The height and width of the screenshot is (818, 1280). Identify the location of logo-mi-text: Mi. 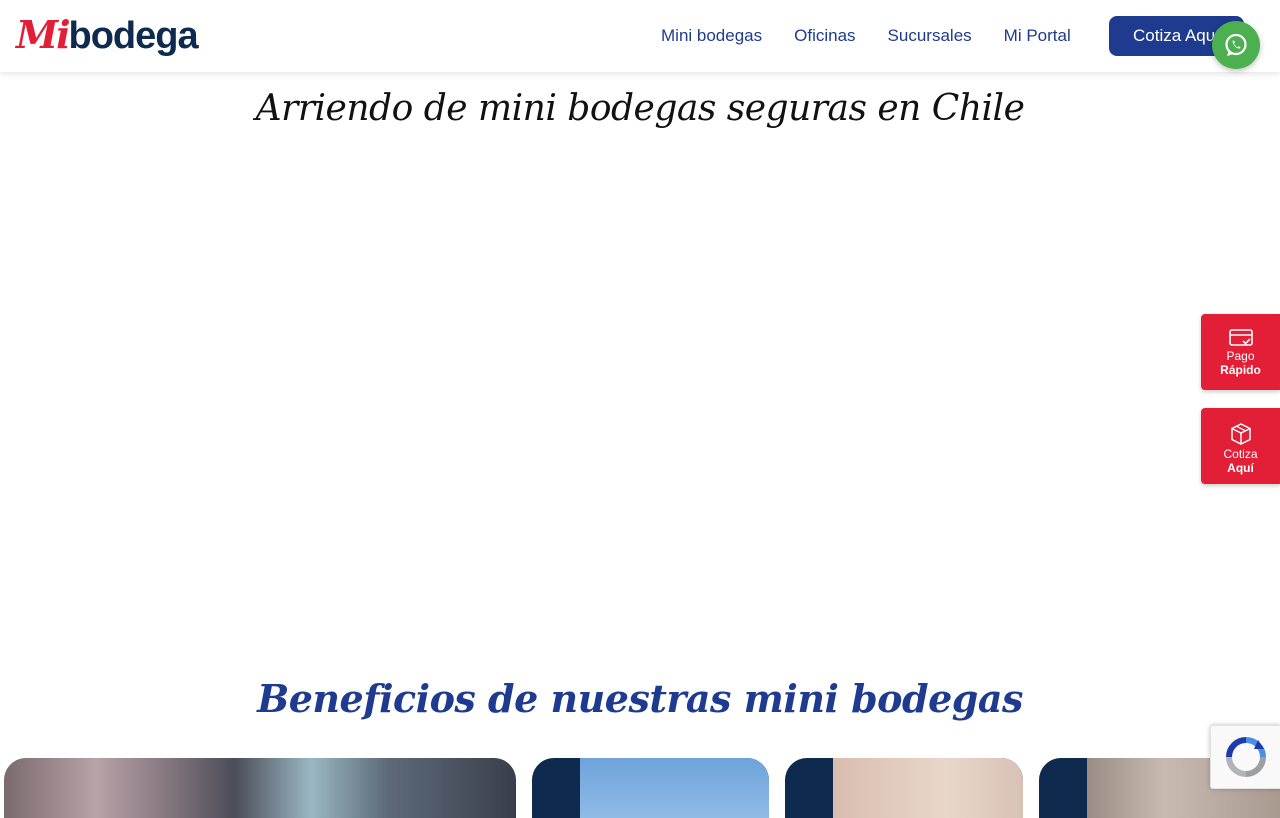
(43, 34).